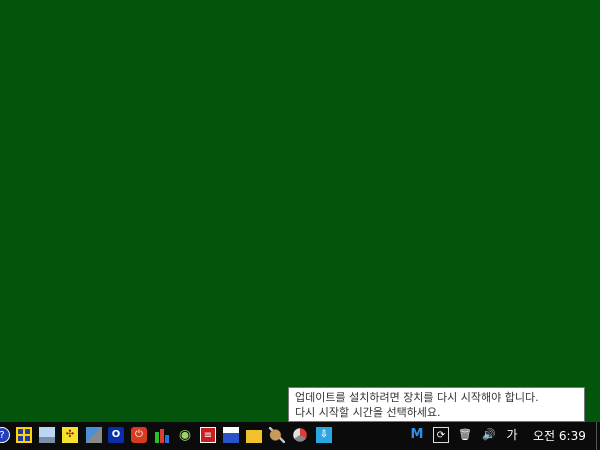  Describe the element at coordinates (208, 435) in the screenshot. I see `red-doc-app-icon: ≡` at that location.